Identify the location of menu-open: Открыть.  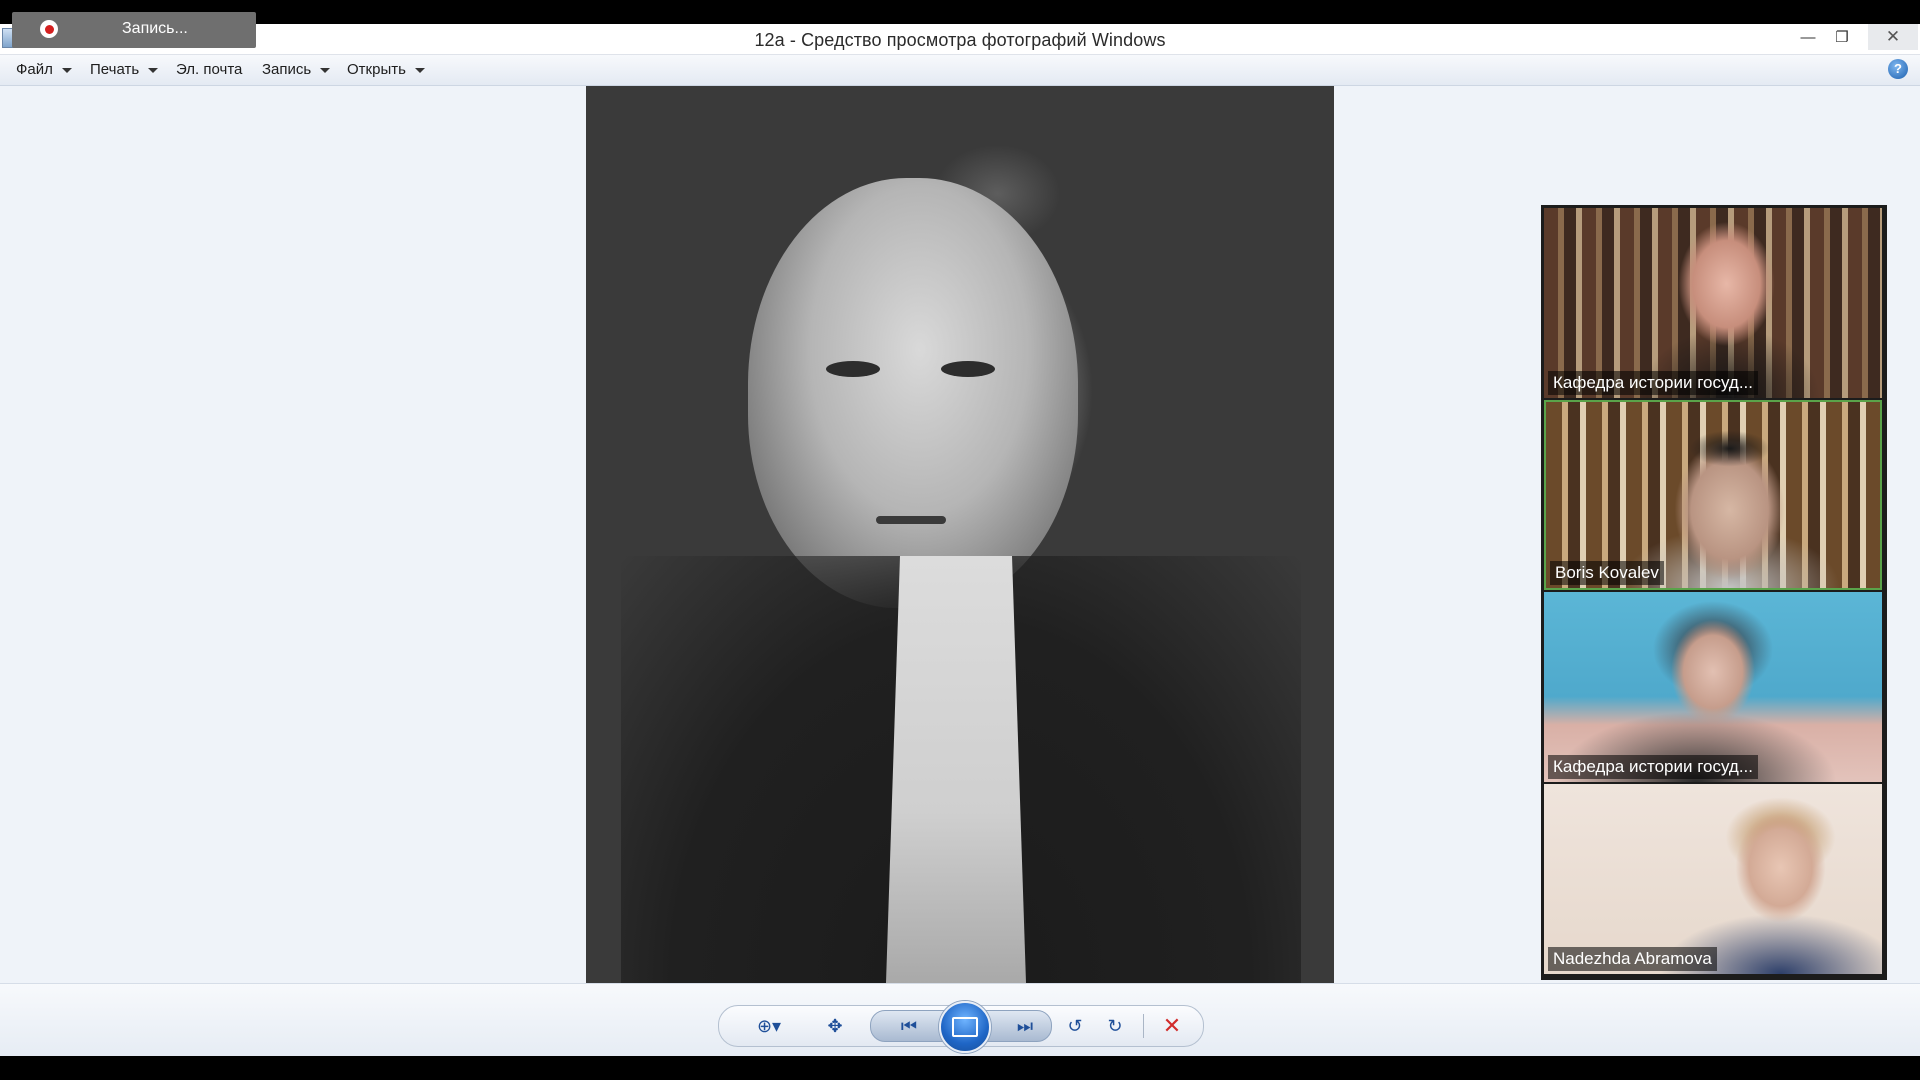
(386, 69).